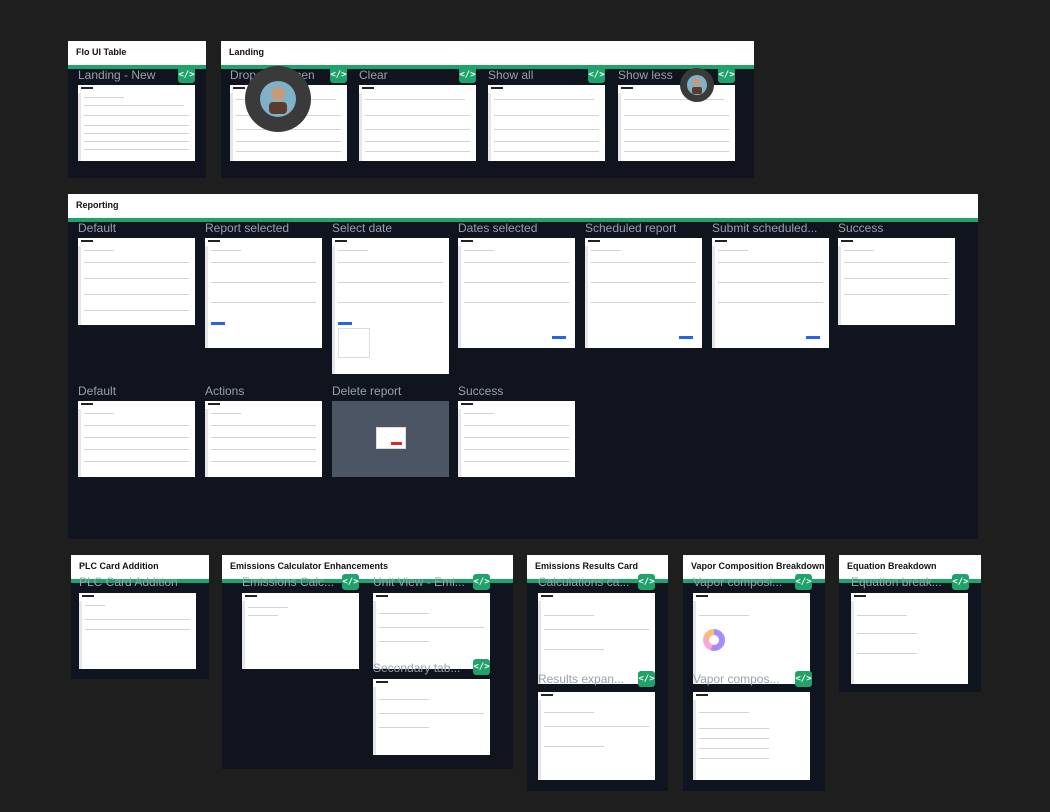  Describe the element at coordinates (263, 293) in the screenshot. I see `frame-report-selected` at that location.